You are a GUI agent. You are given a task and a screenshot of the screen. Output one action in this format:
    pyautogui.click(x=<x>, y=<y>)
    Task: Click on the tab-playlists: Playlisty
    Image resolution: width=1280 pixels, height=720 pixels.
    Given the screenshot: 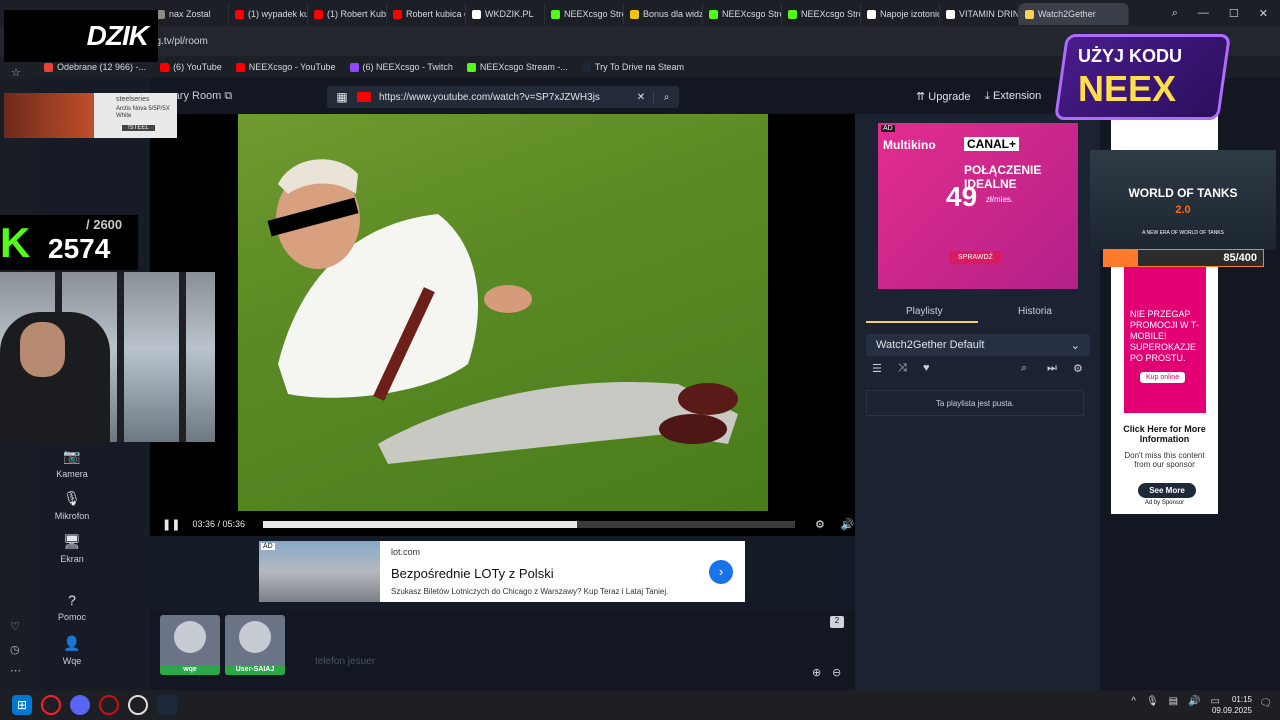 What is the action you would take?
    pyautogui.click(x=924, y=311)
    